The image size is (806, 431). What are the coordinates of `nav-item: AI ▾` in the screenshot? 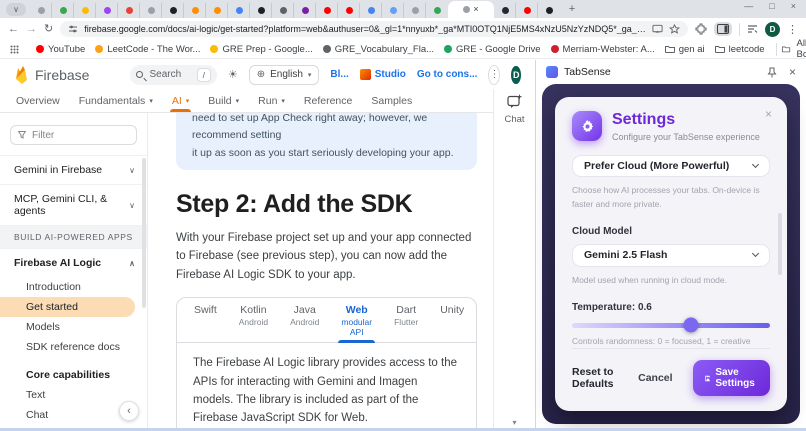 It's located at (180, 100).